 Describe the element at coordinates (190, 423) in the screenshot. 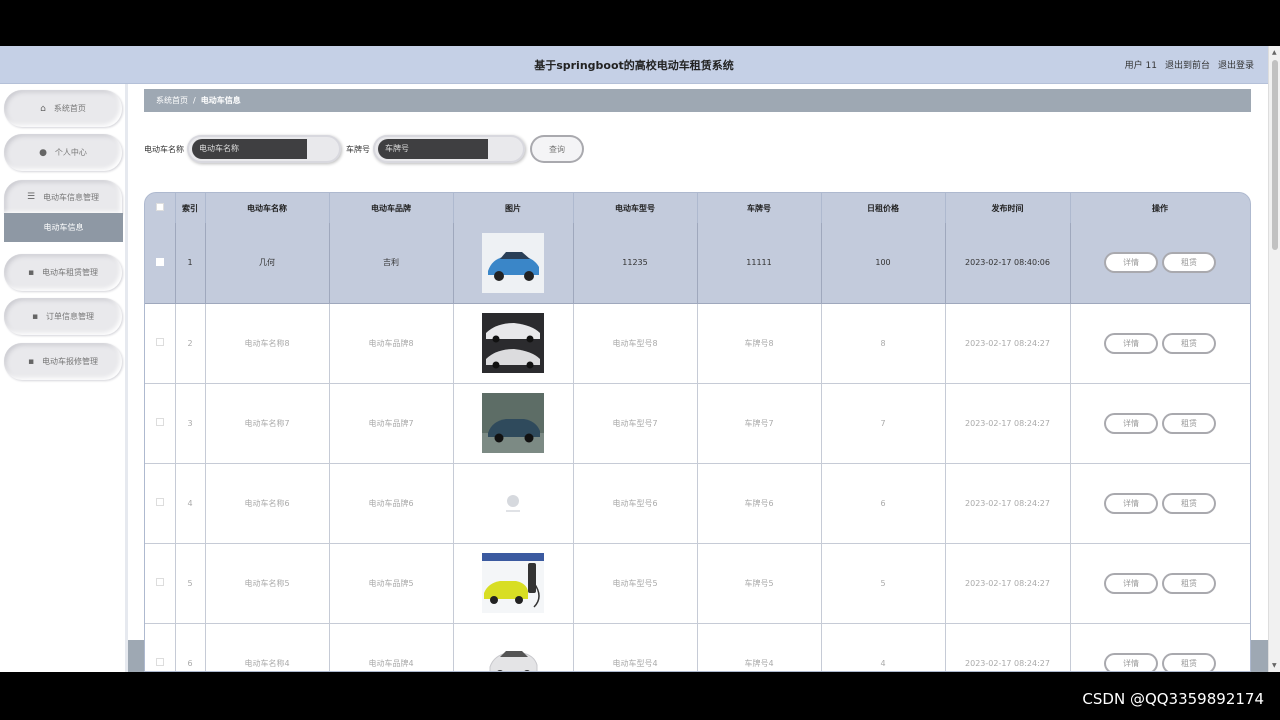

I see `cell-index: 3` at that location.